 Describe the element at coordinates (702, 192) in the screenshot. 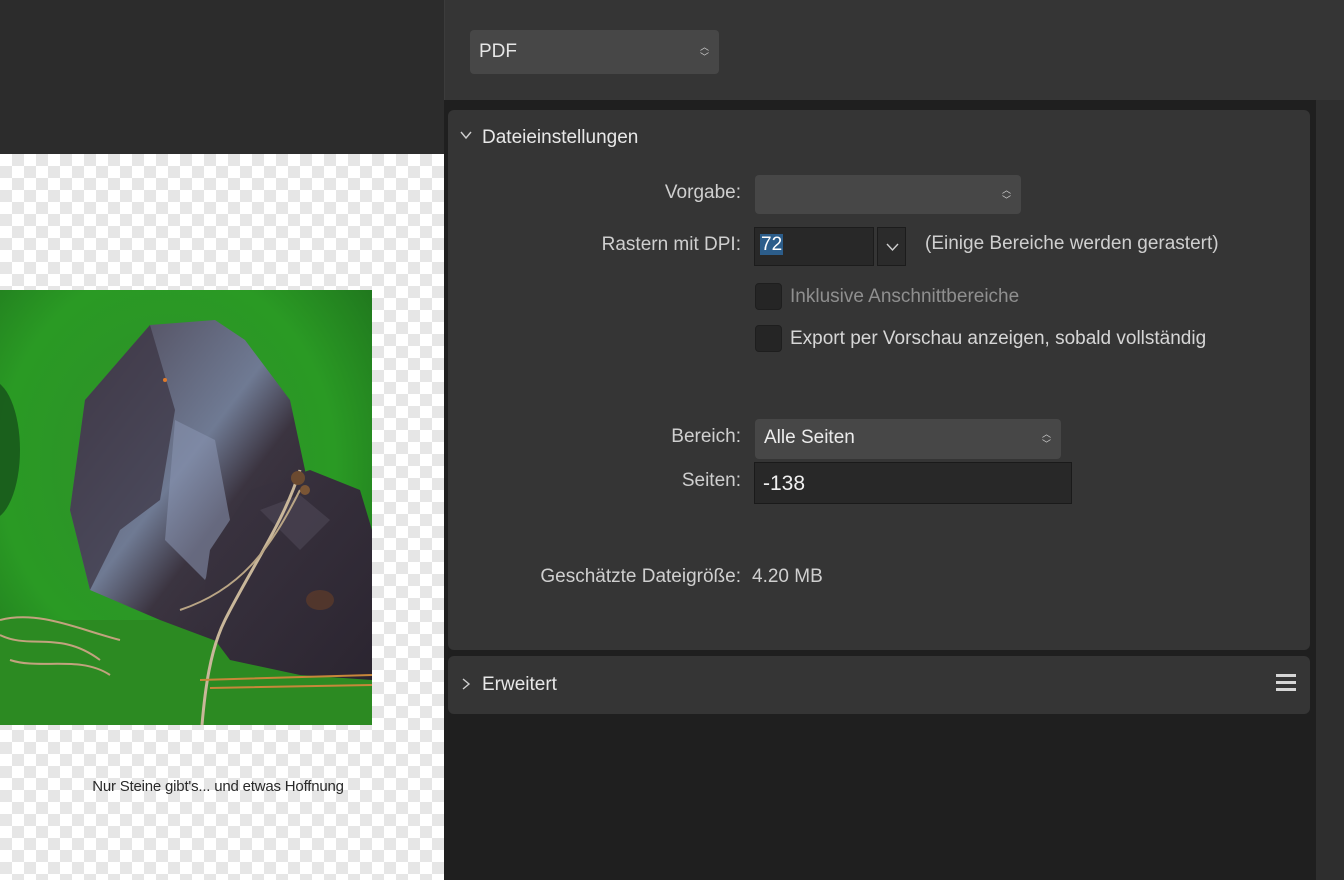

I see `preset-label: Vorgabe:` at that location.